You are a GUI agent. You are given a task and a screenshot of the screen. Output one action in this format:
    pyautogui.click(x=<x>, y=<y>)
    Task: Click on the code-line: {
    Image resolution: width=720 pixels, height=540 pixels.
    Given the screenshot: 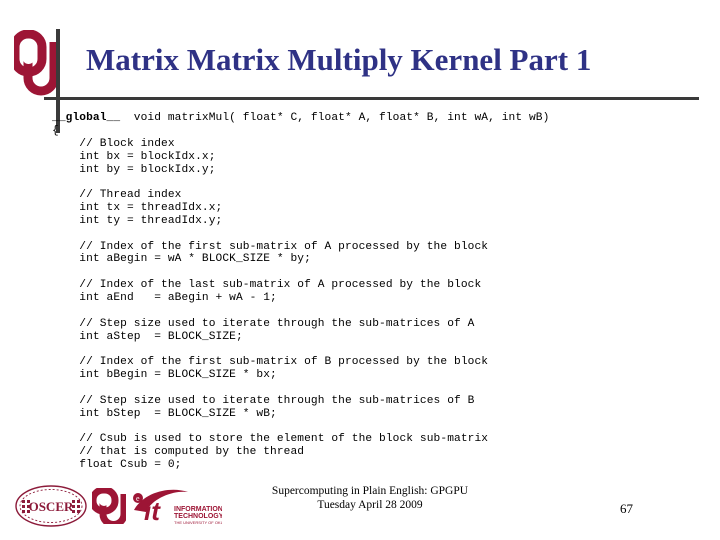 What is the action you would take?
    pyautogui.click(x=55, y=131)
    